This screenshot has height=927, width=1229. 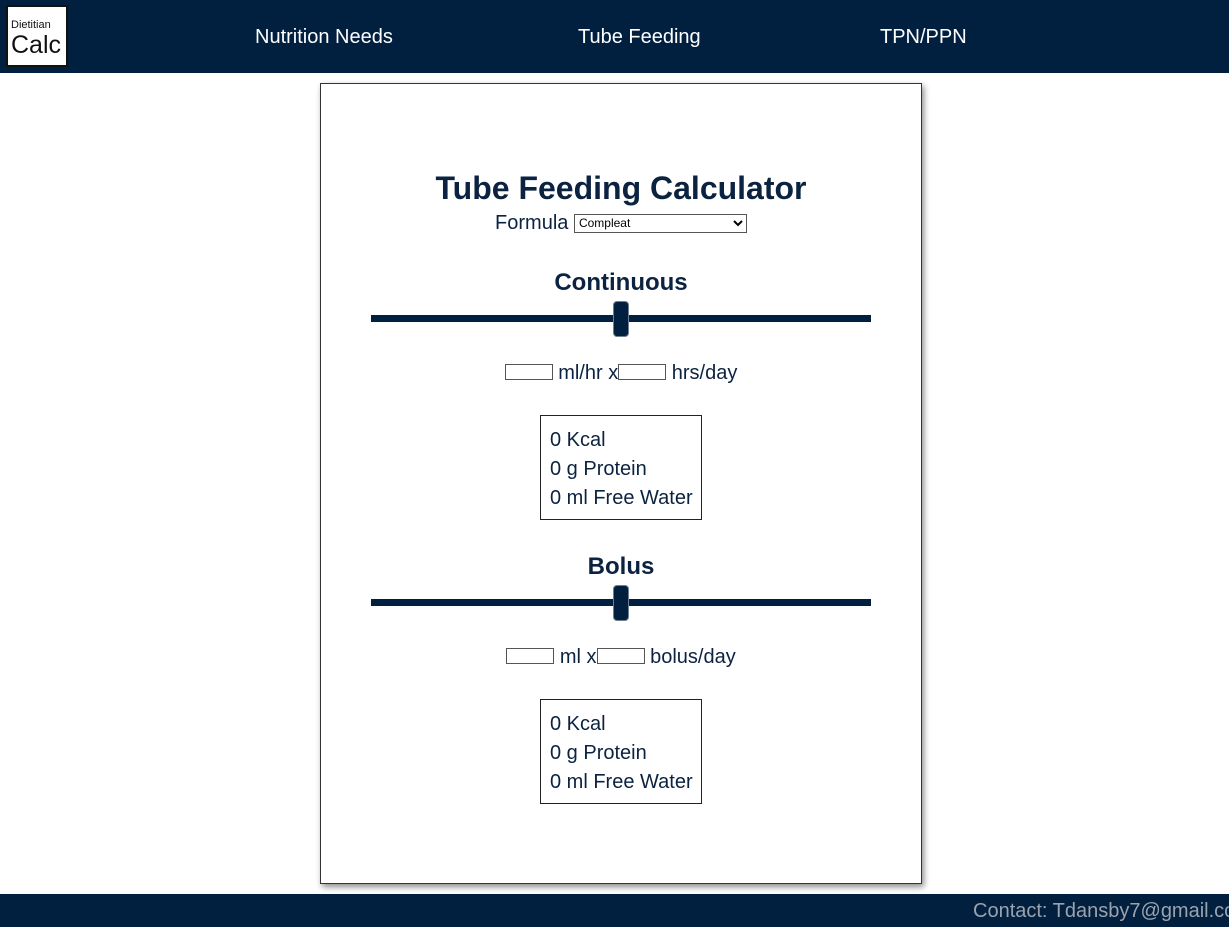 I want to click on footer-bar: Contact: Tdansby7@gmail.co, so click(x=614, y=910).